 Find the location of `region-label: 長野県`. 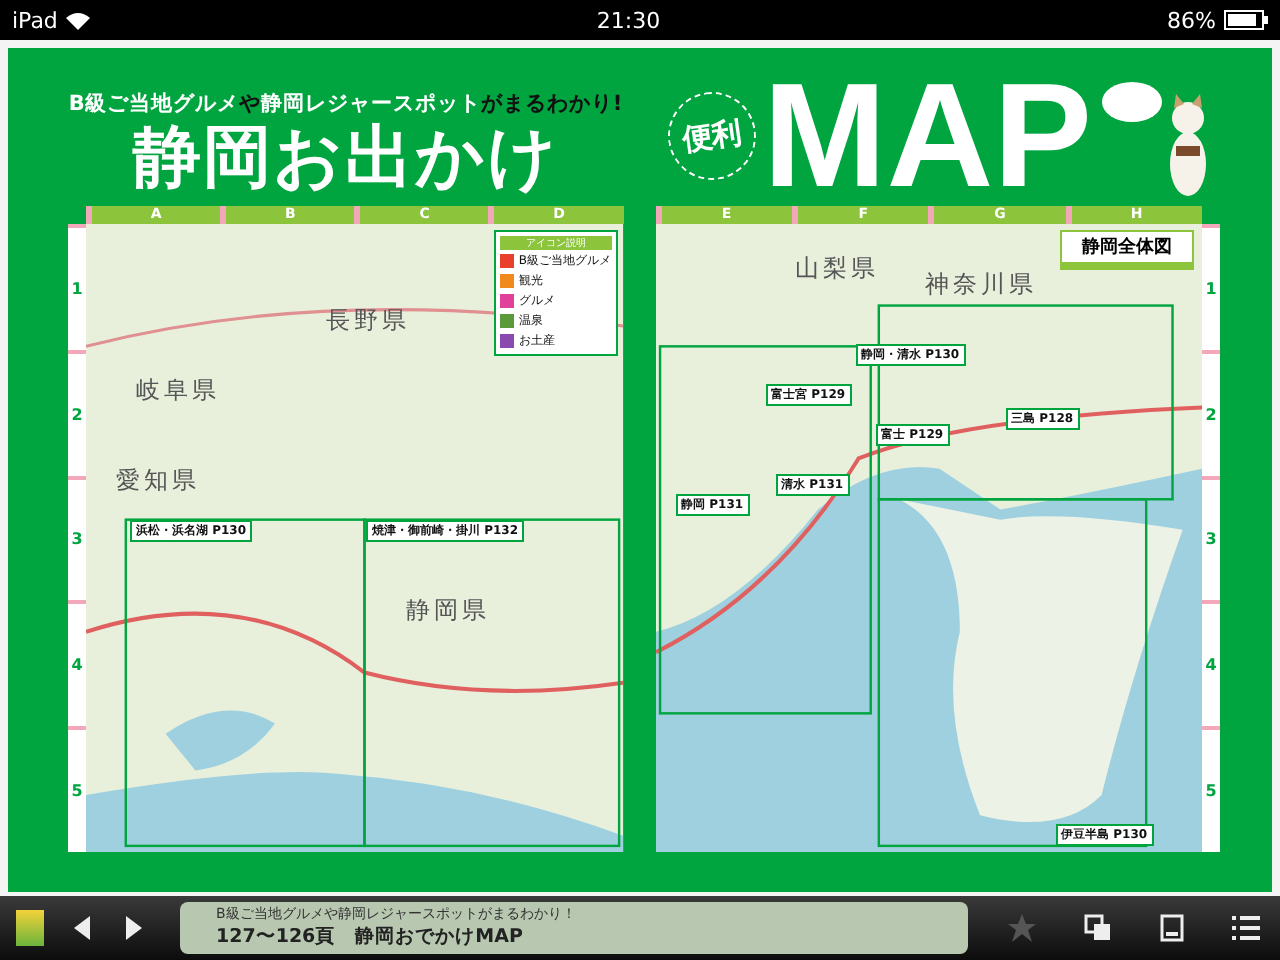

region-label: 長野県 is located at coordinates (368, 321).